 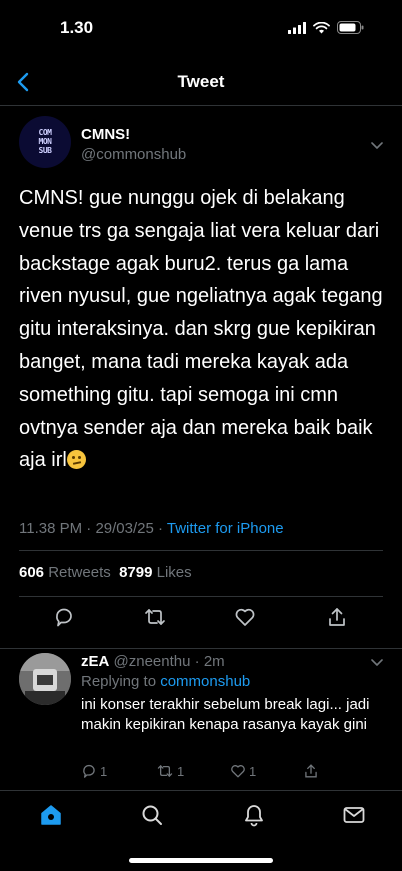 I want to click on reply-reply-button: 1, so click(x=94, y=771).